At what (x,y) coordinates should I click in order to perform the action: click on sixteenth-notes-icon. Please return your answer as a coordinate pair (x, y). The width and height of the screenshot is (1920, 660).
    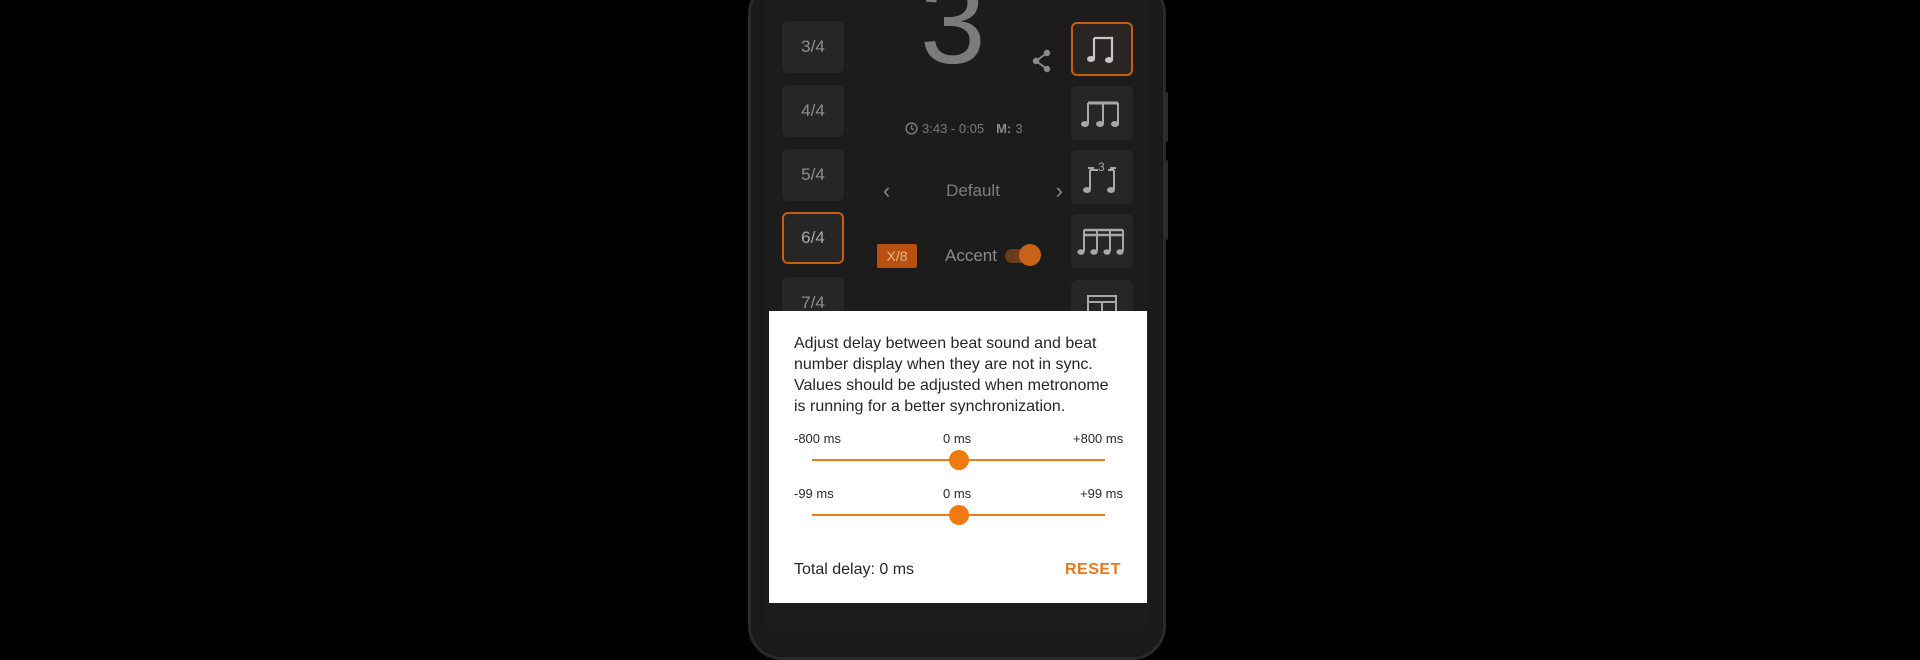
    Looking at the image, I should click on (1100, 241).